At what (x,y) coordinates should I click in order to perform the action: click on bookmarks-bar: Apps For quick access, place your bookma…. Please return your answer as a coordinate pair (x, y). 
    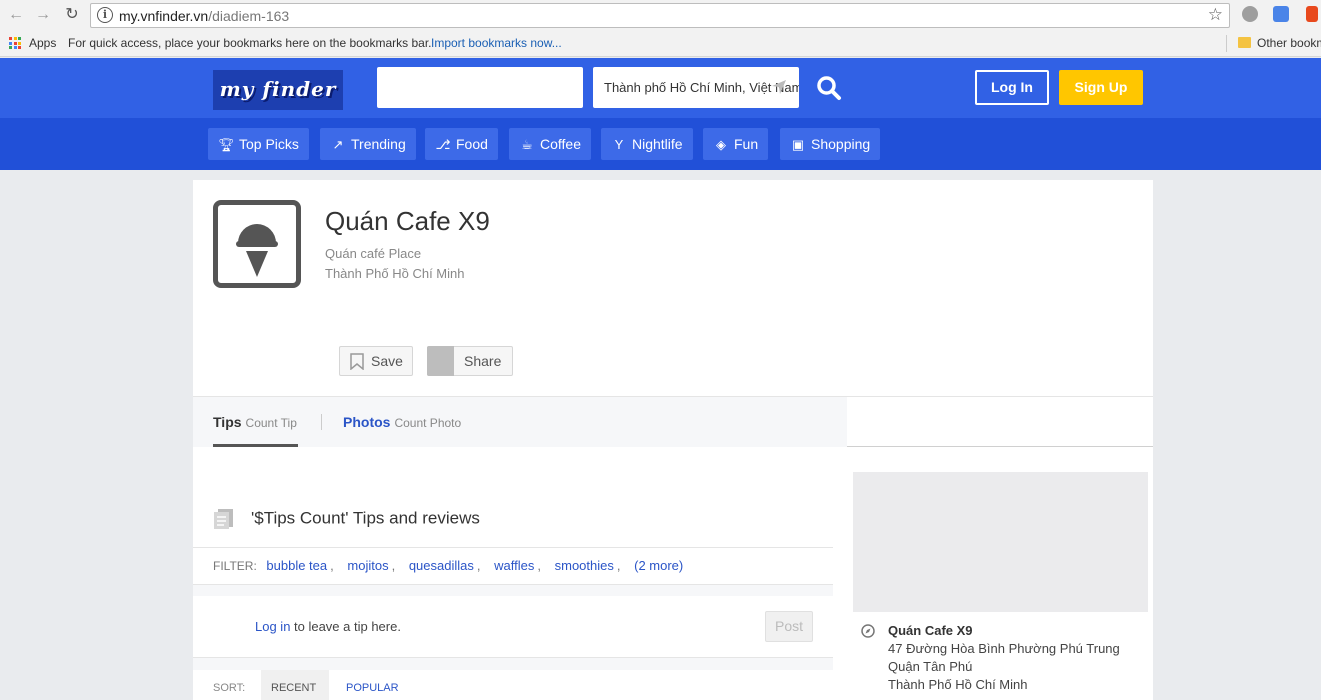
    Looking at the image, I should click on (660, 44).